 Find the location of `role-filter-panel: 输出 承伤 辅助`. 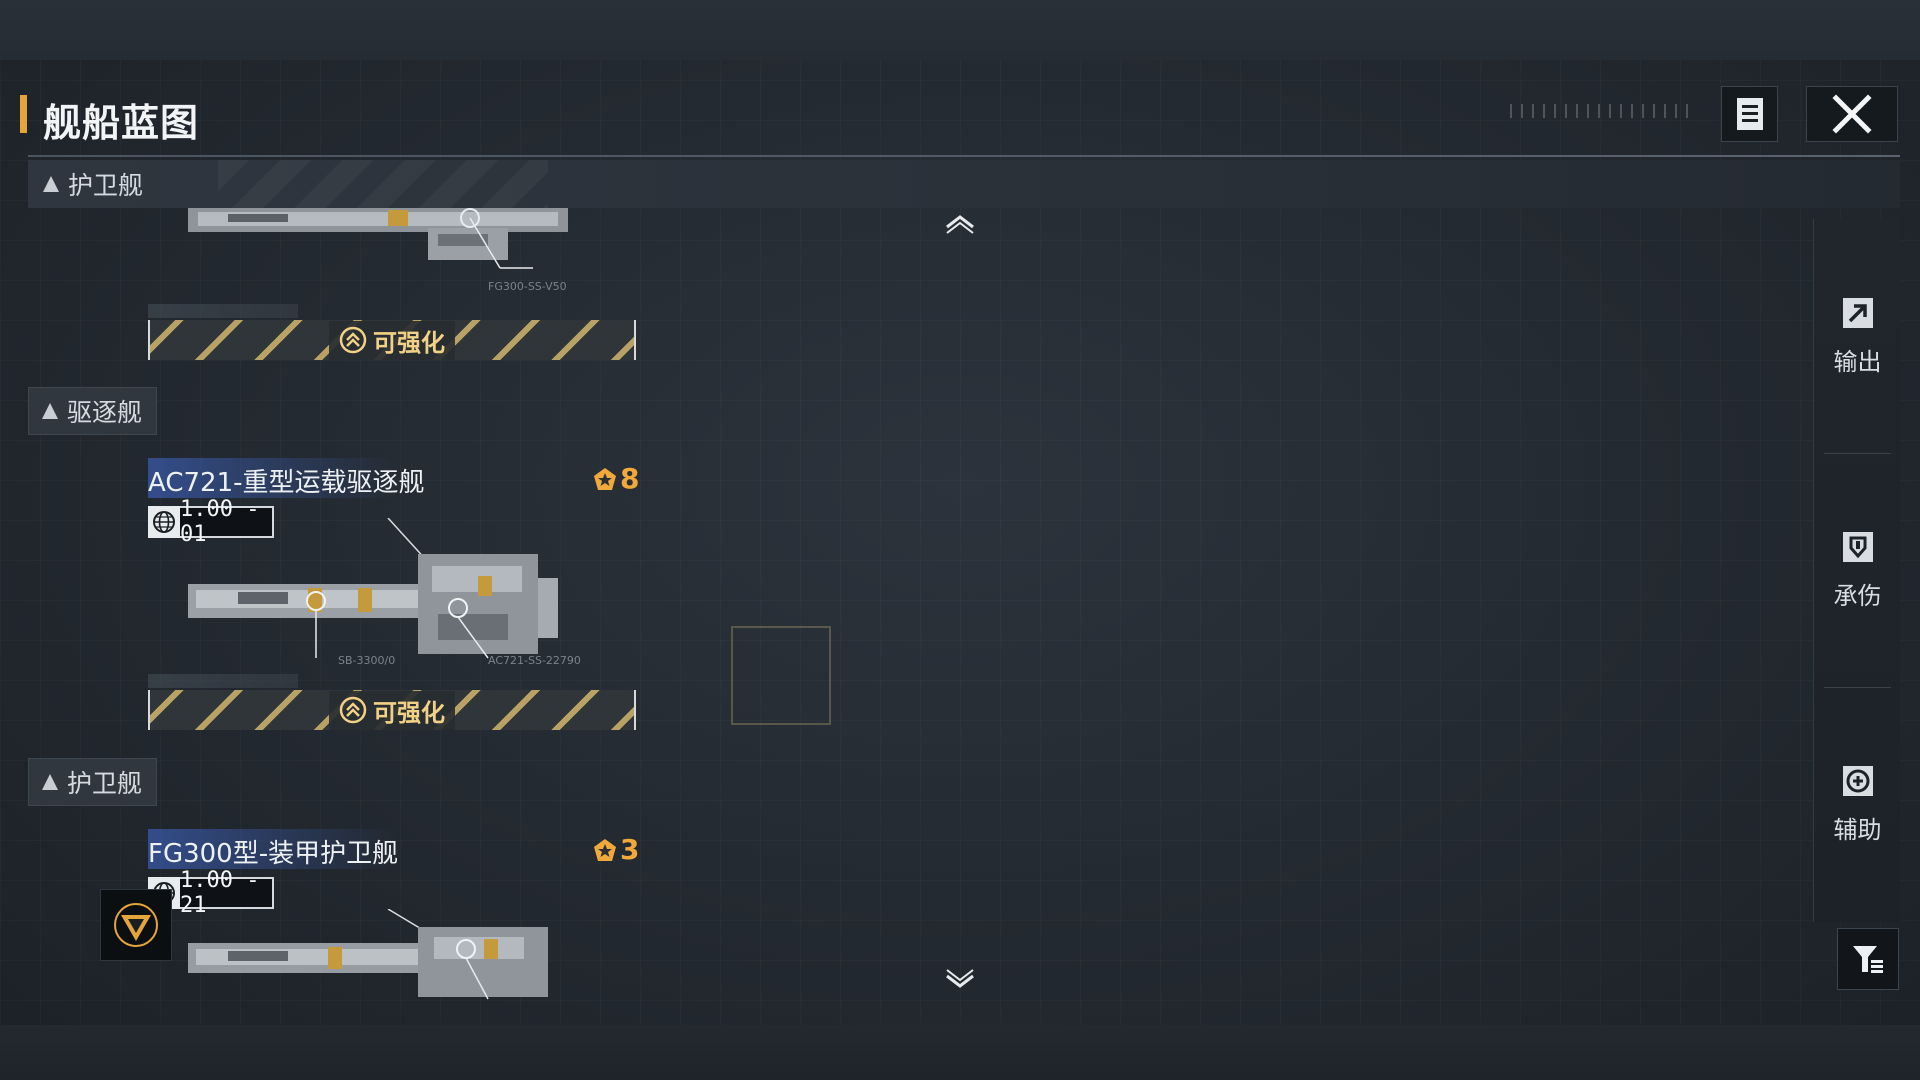

role-filter-panel: 输出 承伤 辅助 is located at coordinates (1856, 570).